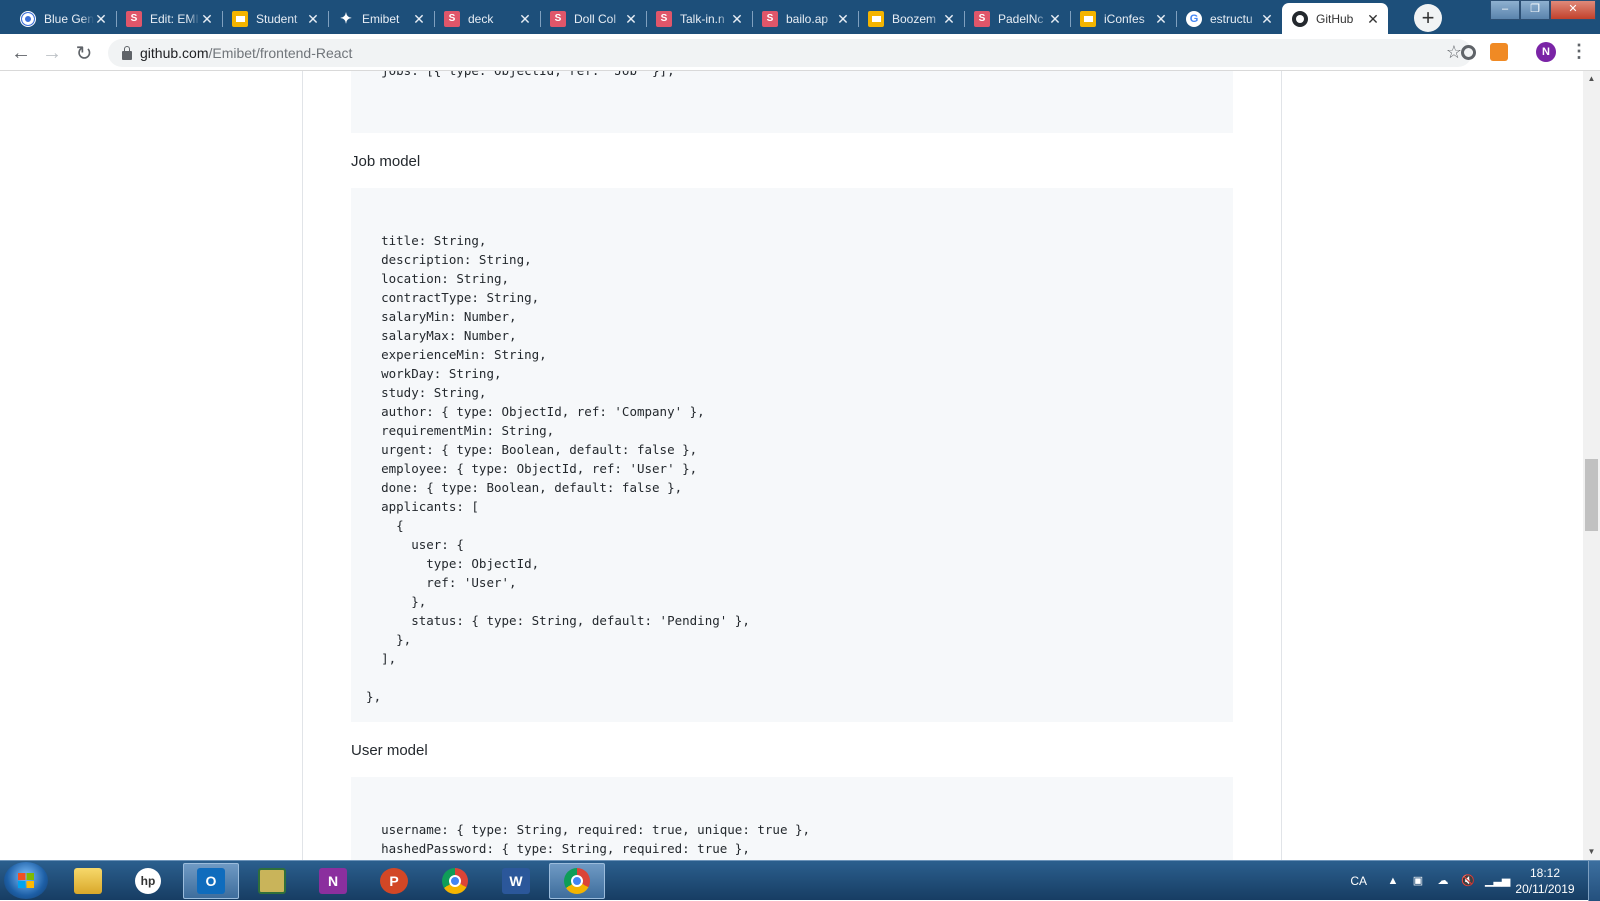 The image size is (1600, 901). Describe the element at coordinates (434, 335) in the screenshot. I see `code-line: salaryMax: Number,` at that location.